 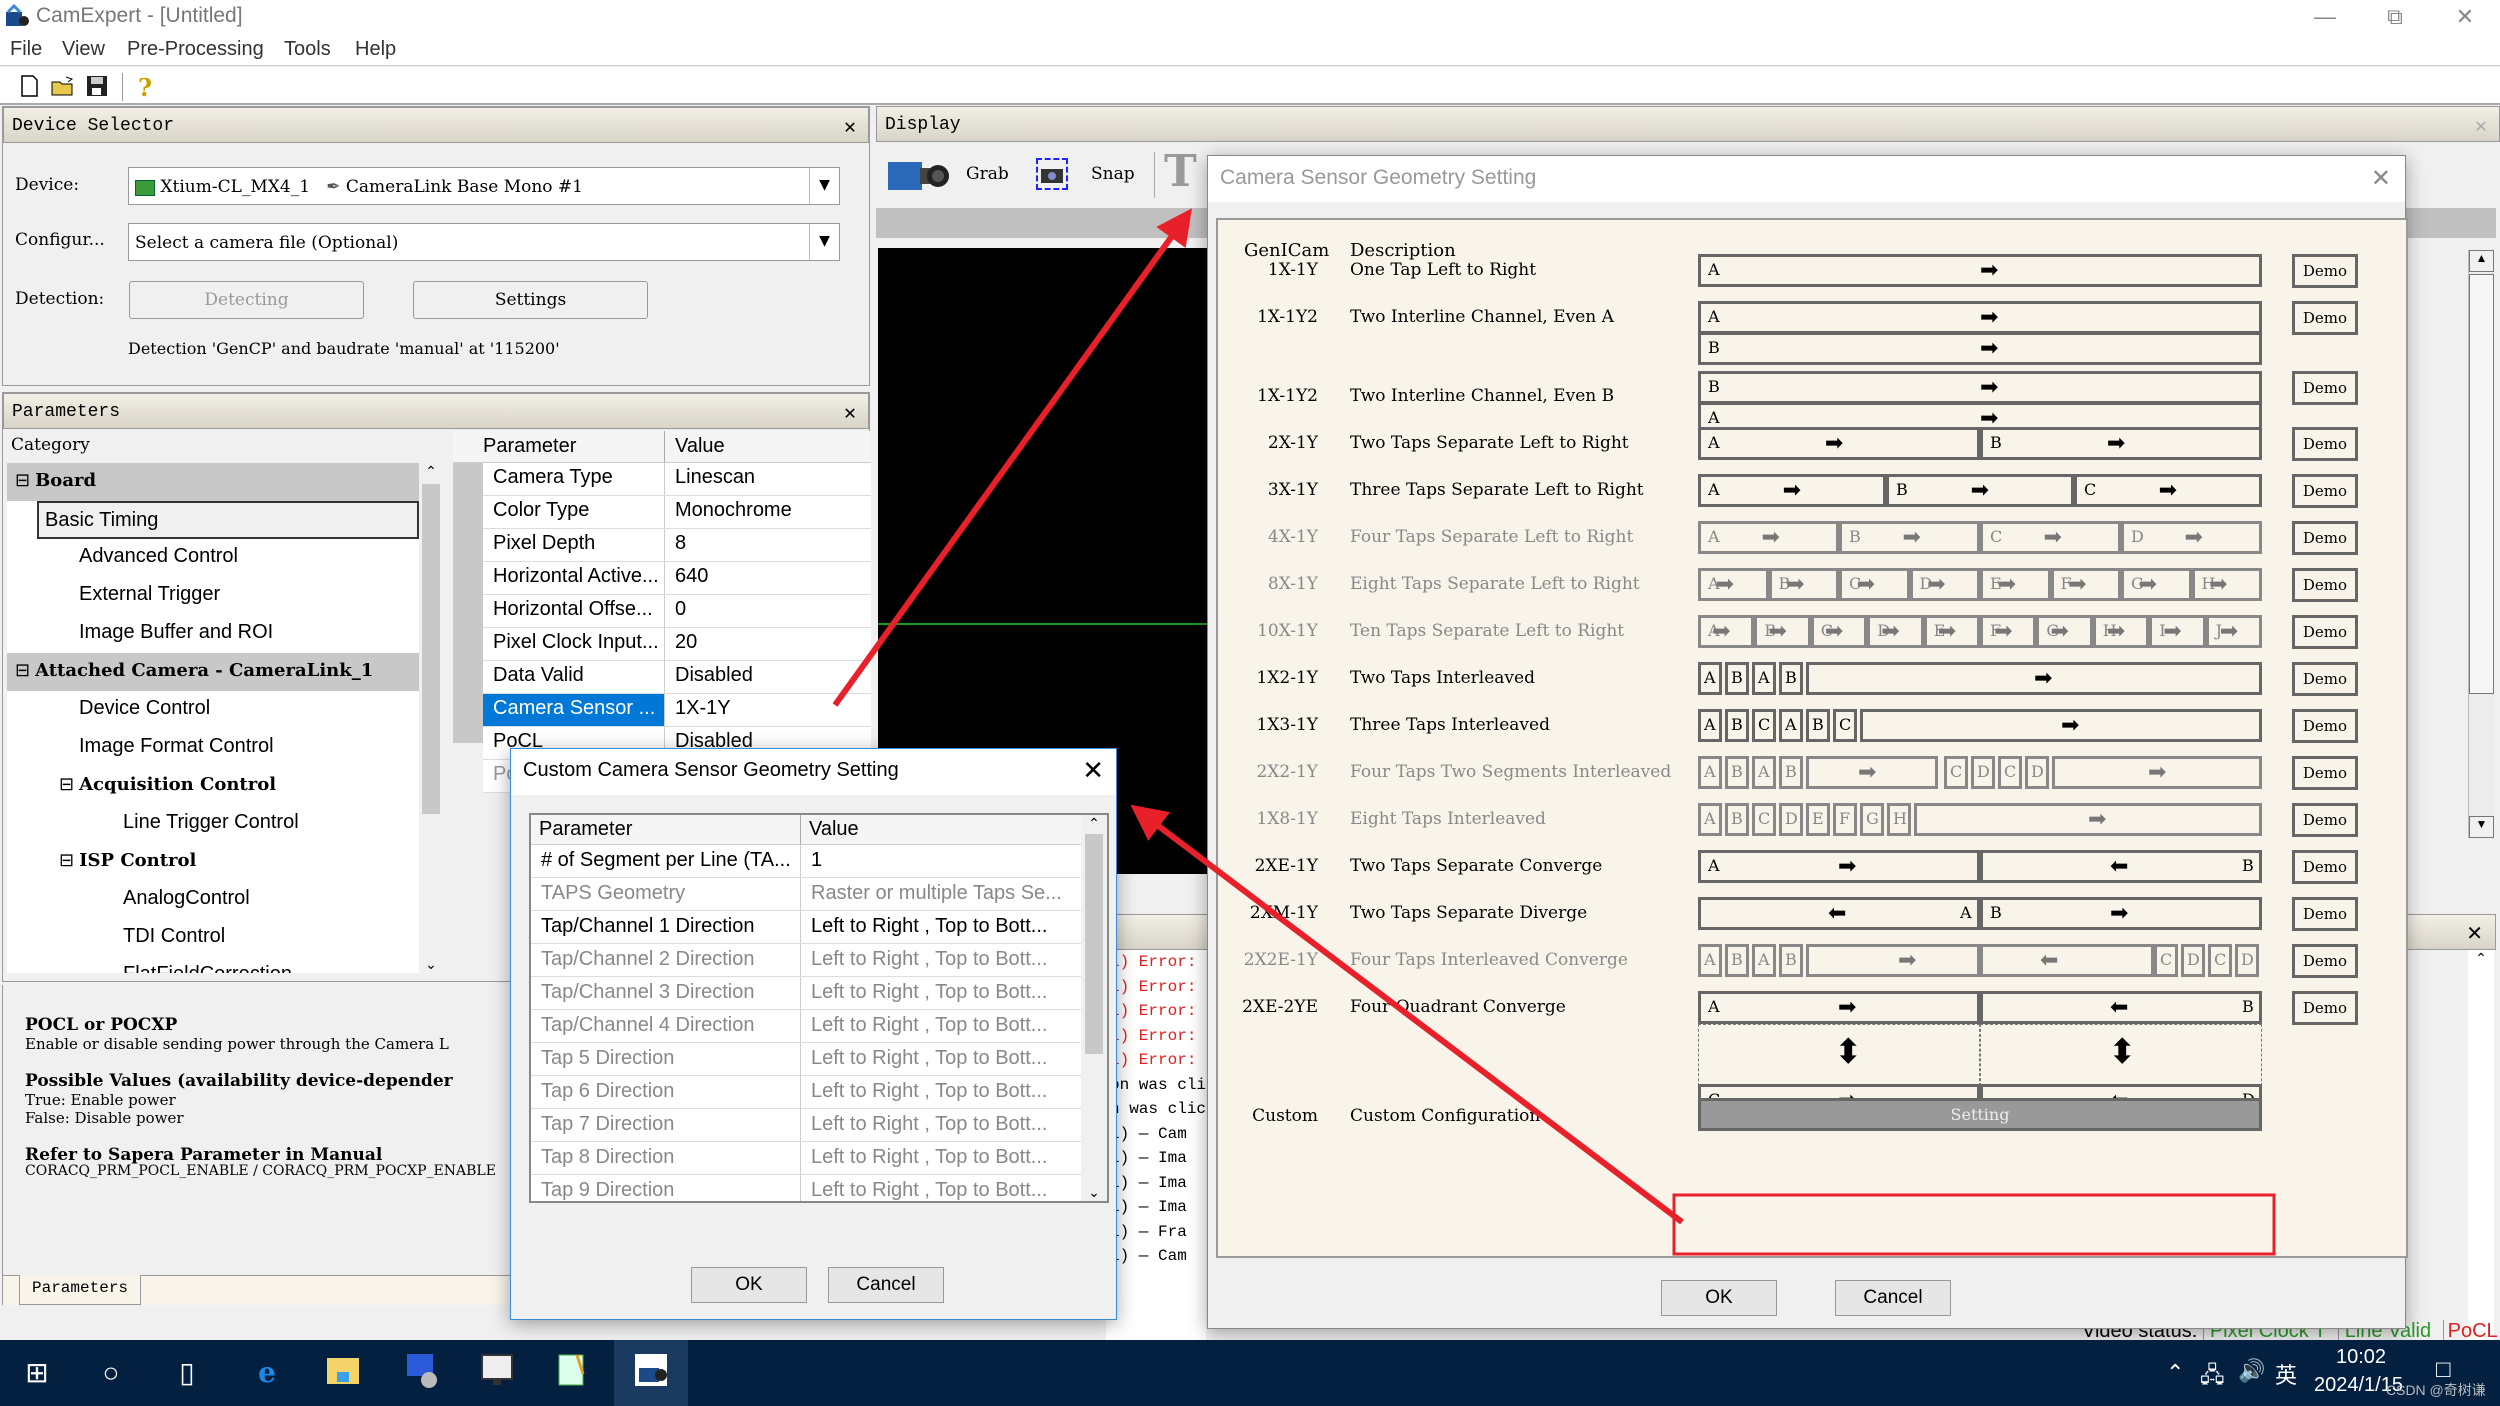 What do you see at coordinates (941, 861) in the screenshot?
I see `custom-param-value: 1` at bounding box center [941, 861].